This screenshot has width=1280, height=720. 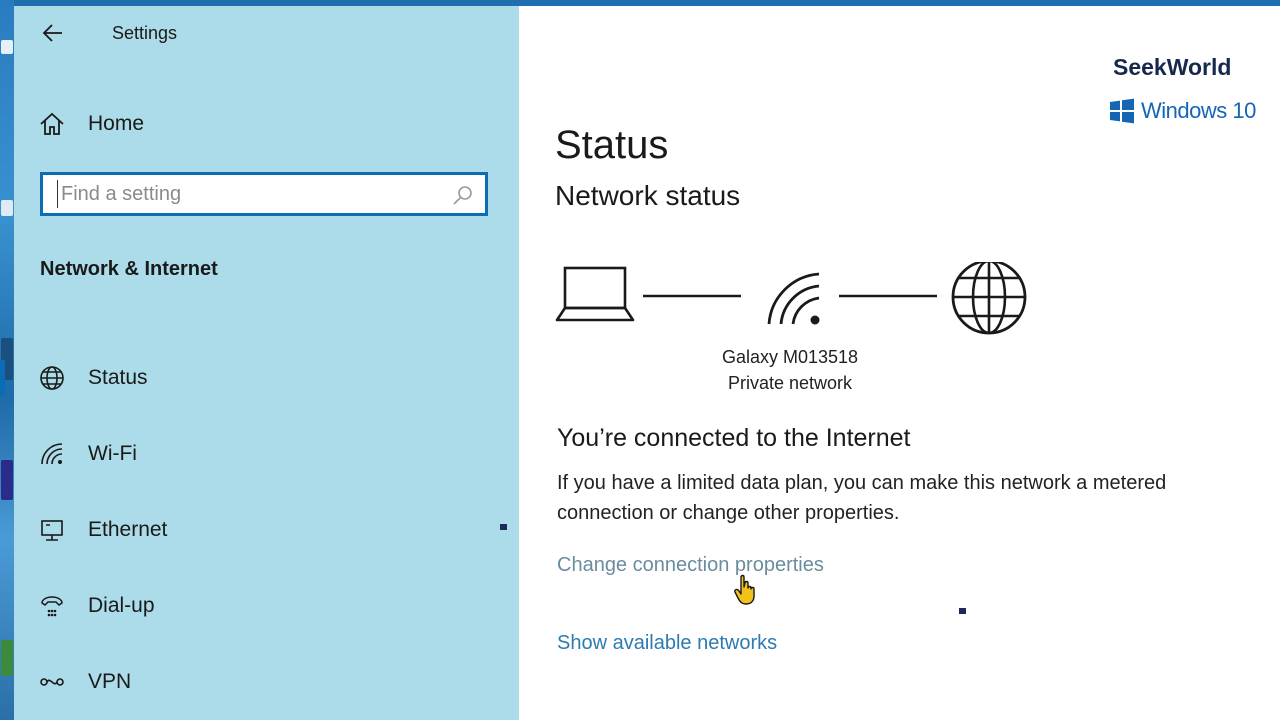 I want to click on sidebar-item-label: Dial-up, so click(x=121, y=605).